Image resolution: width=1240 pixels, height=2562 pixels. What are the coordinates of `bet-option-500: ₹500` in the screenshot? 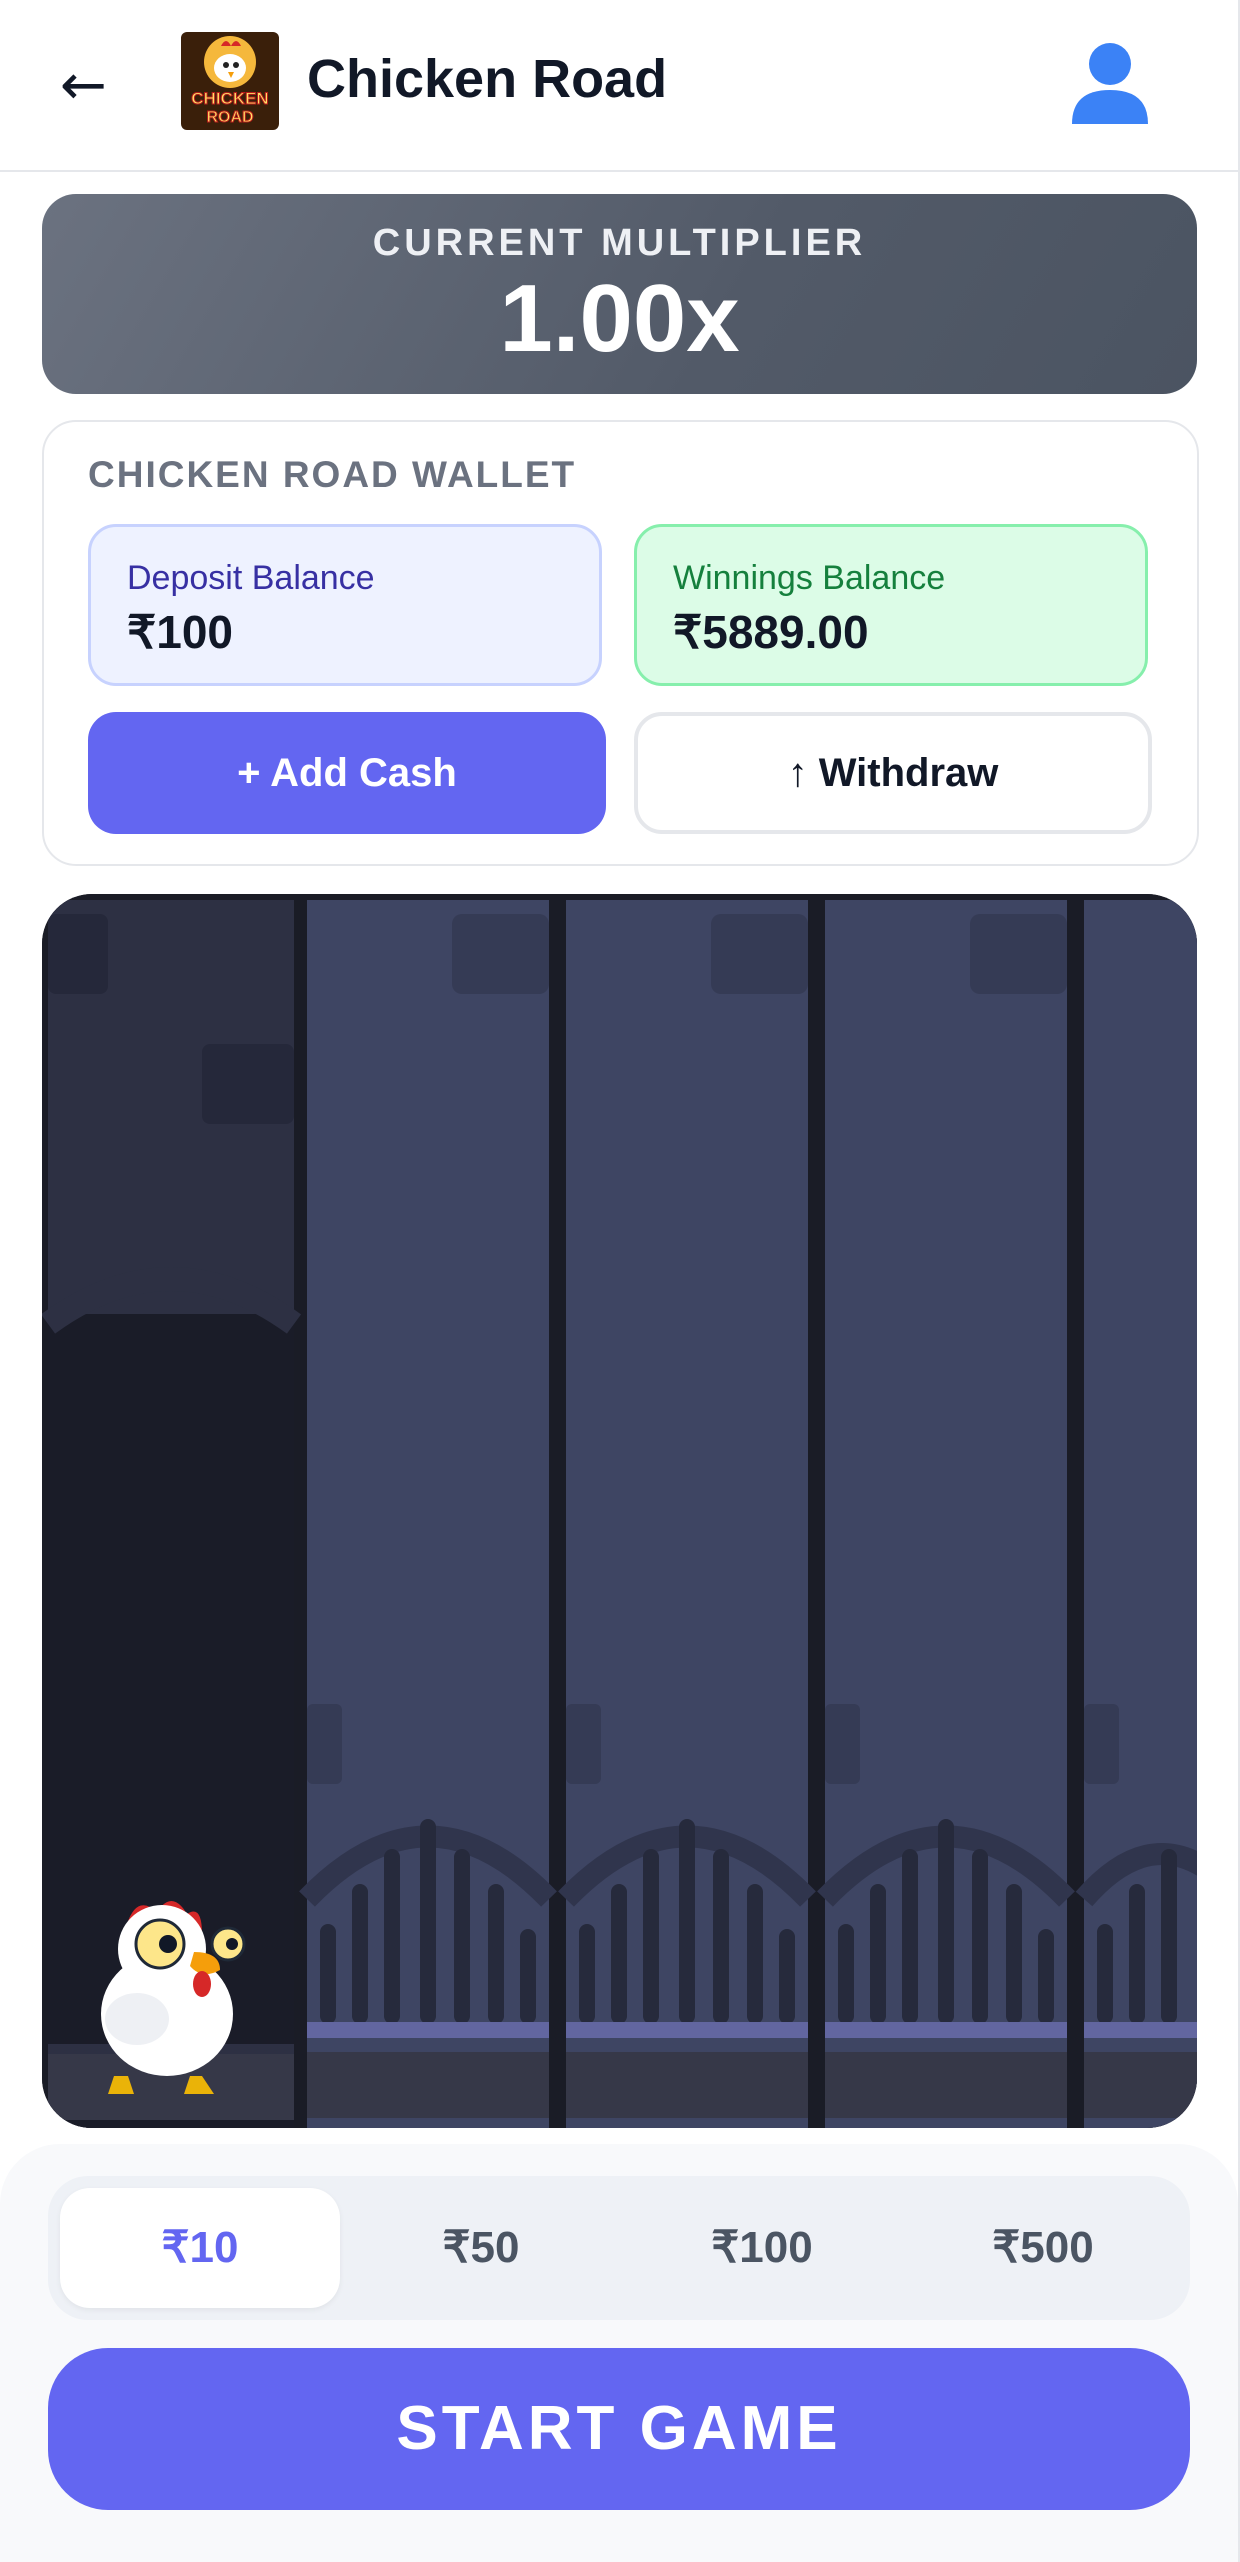 It's located at (1043, 2248).